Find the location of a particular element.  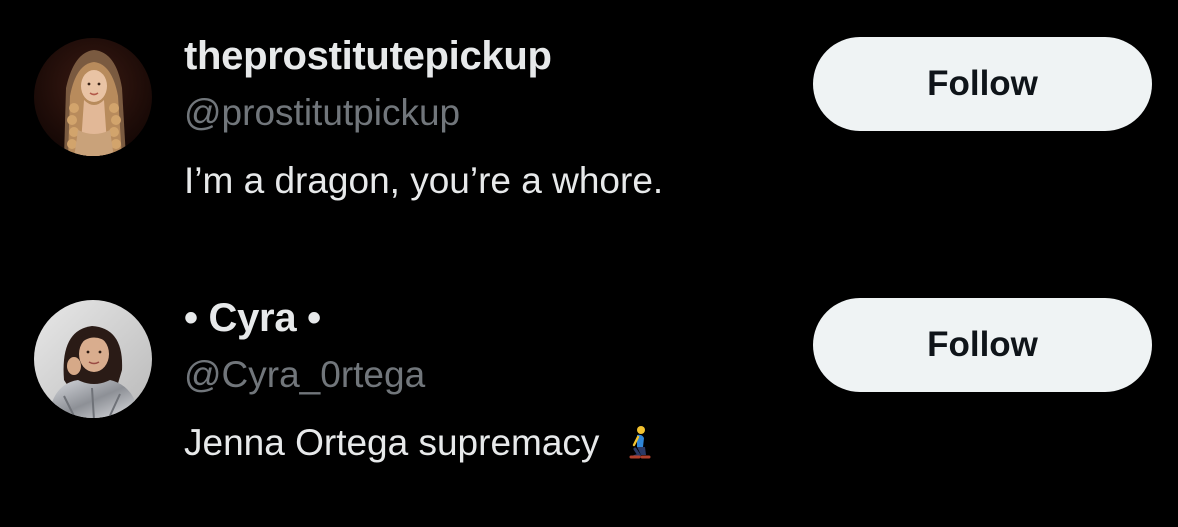

user-handle: @prostitutpickup is located at coordinates (322, 113).